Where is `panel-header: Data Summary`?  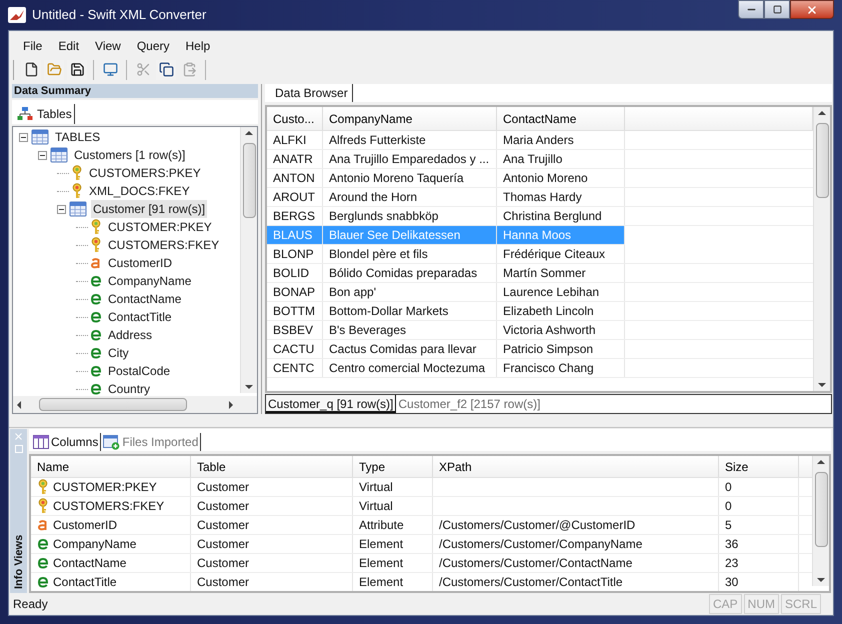
panel-header: Data Summary is located at coordinates (135, 91).